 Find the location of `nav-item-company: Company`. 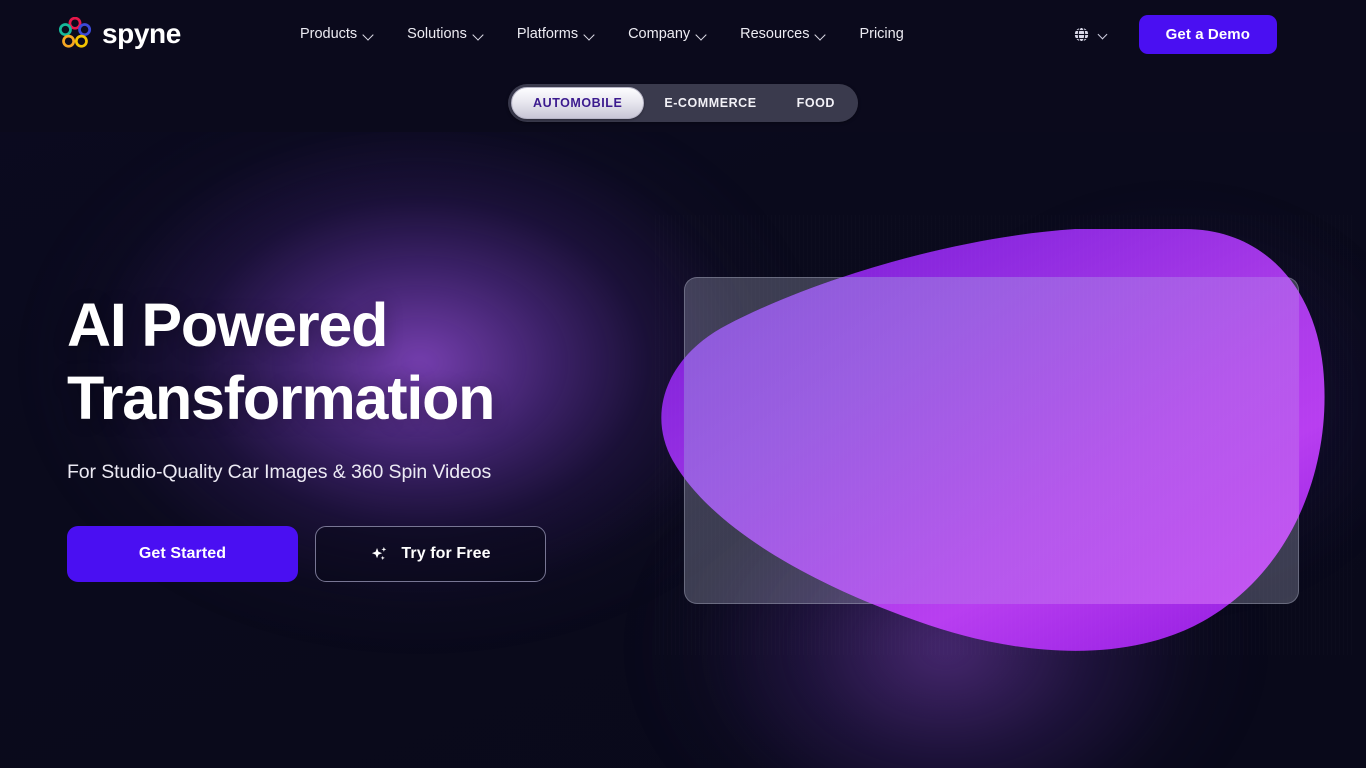

nav-item-company: Company is located at coordinates (668, 34).